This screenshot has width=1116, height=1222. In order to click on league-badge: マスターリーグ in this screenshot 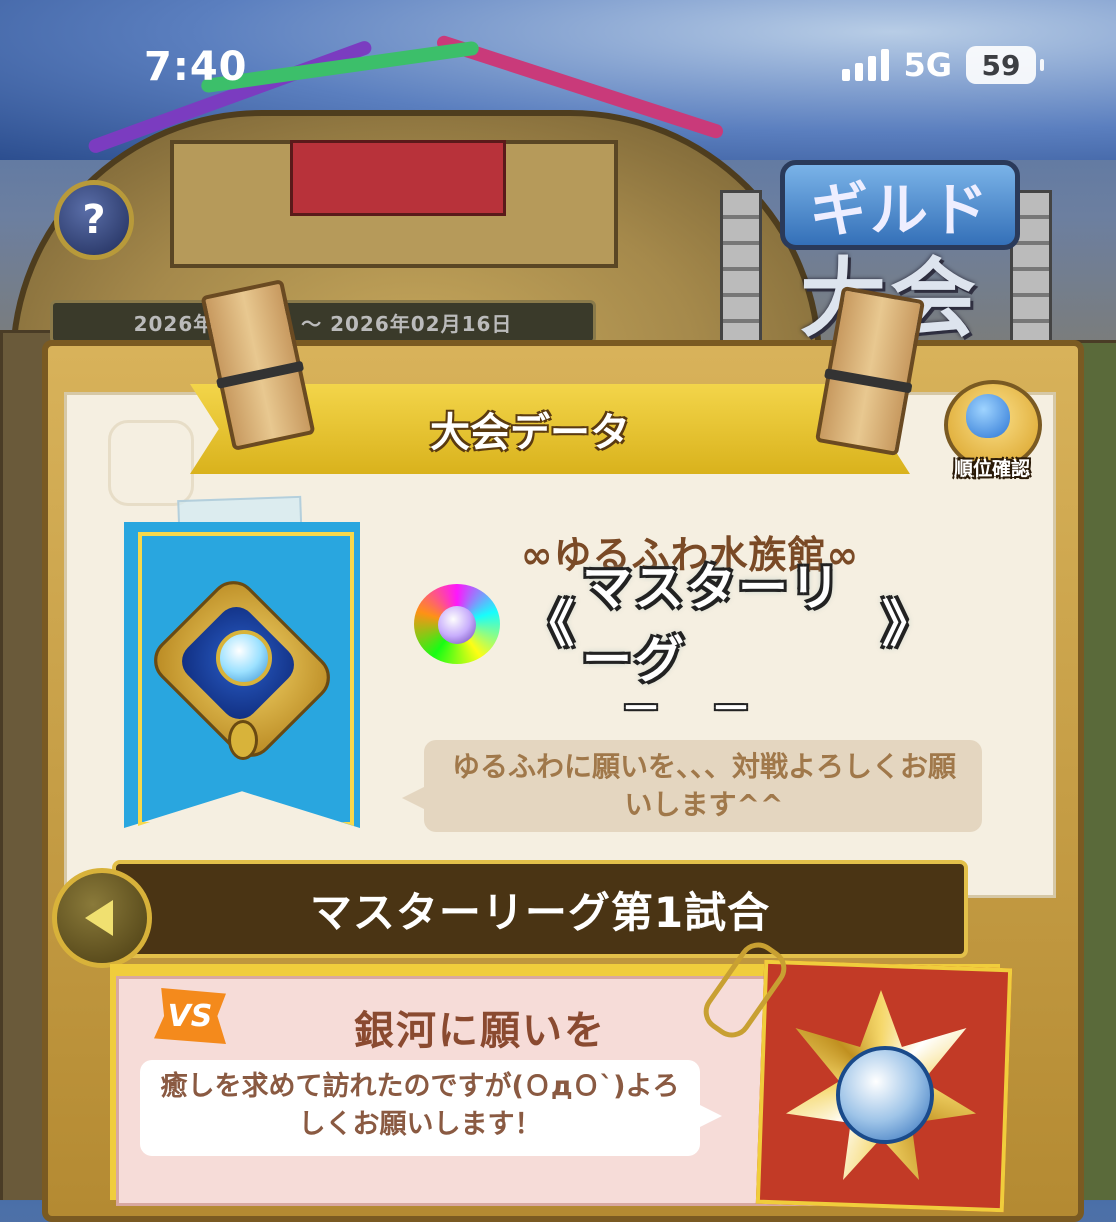, I will do `click(684, 624)`.